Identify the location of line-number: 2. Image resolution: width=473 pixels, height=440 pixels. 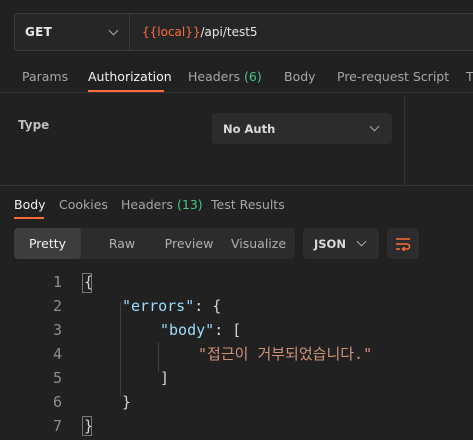
(57, 306).